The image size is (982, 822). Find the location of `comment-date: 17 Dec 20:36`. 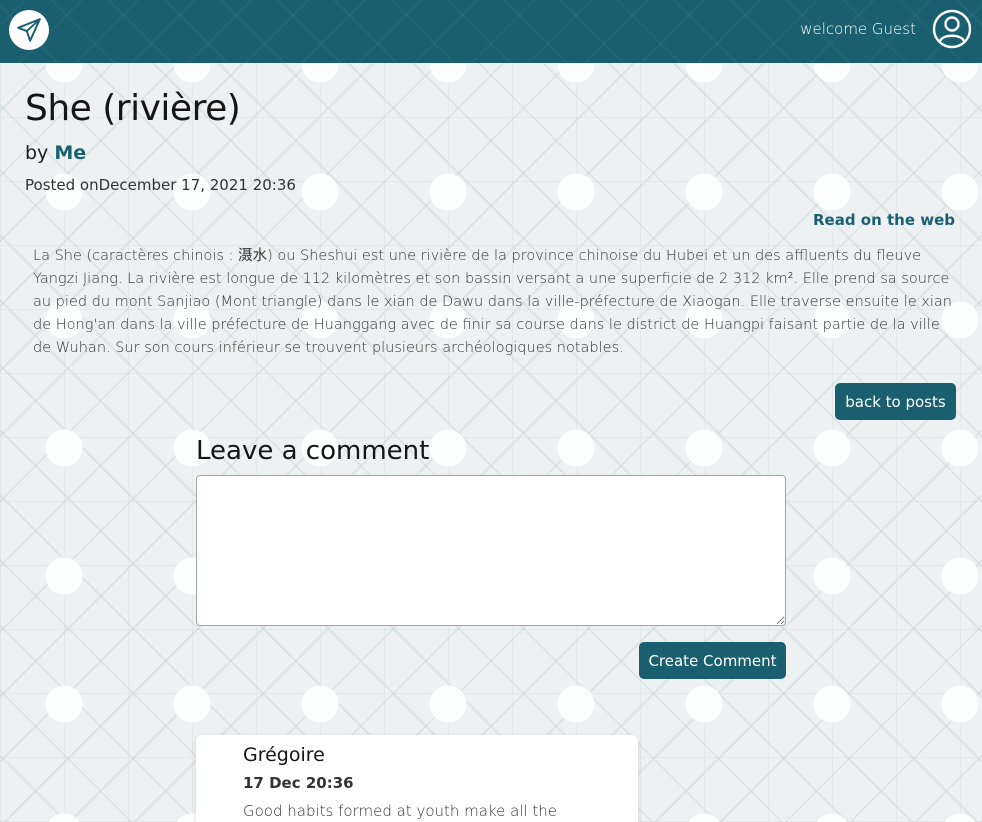

comment-date: 17 Dec 20:36 is located at coordinates (298, 783).